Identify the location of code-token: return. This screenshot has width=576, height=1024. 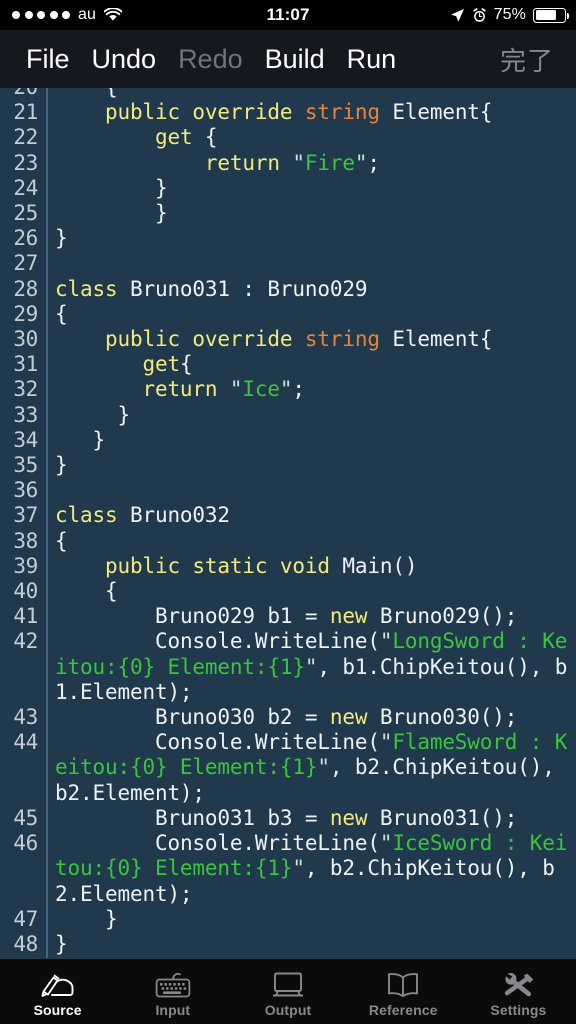
(180, 389).